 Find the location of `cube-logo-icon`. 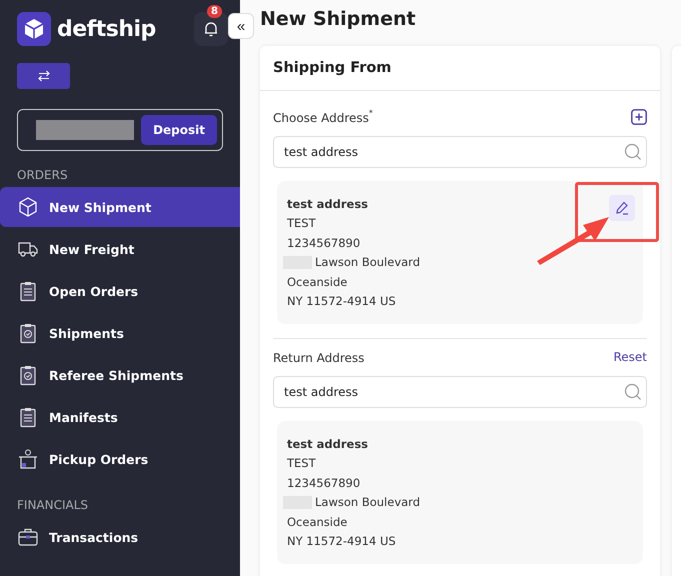

cube-logo-icon is located at coordinates (34, 29).